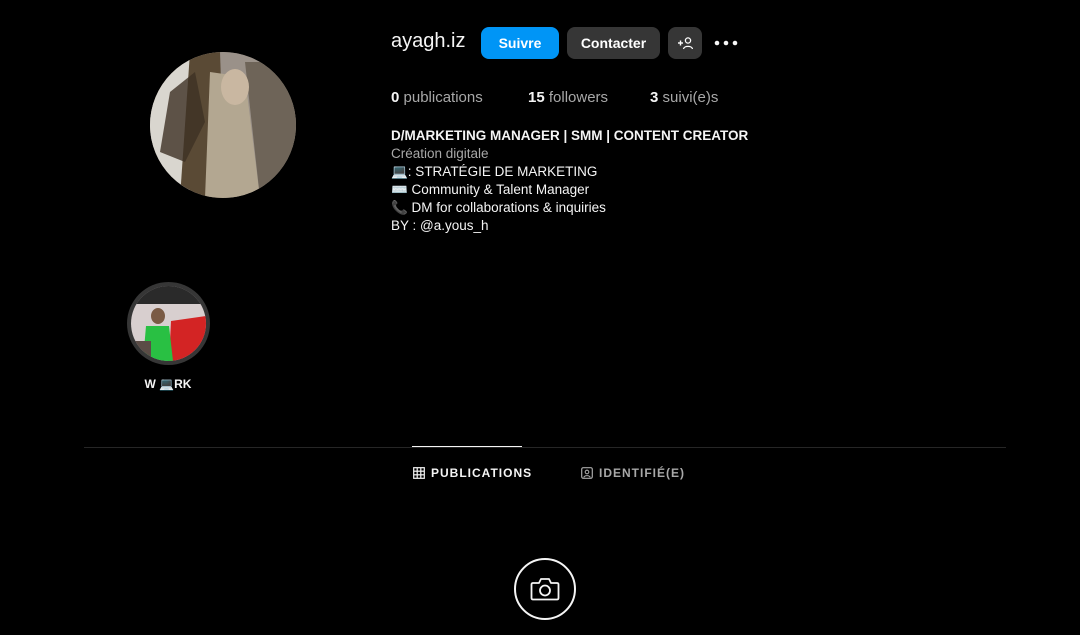 The image size is (1080, 635). I want to click on bio-line: 💻: STRATÉGIE DE MARKETING, so click(494, 171).